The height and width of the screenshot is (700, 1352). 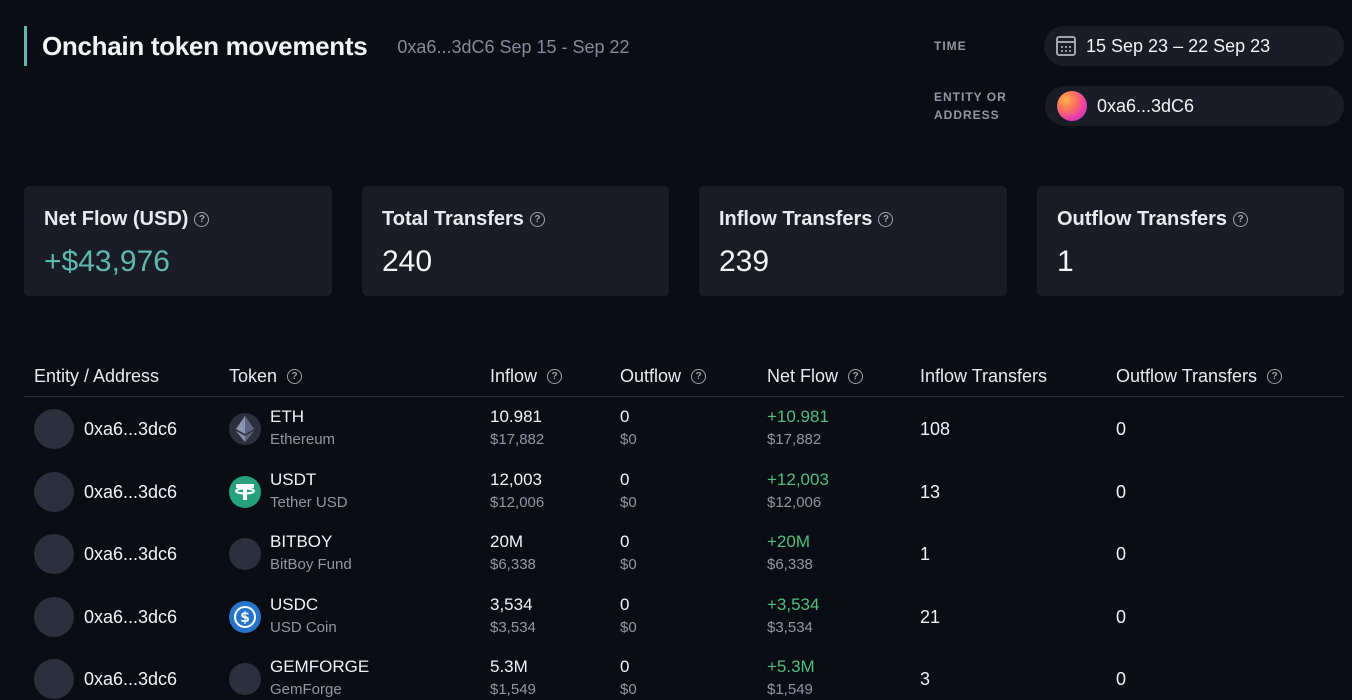 I want to click on net-flow-usd: $12,006, so click(x=794, y=502).